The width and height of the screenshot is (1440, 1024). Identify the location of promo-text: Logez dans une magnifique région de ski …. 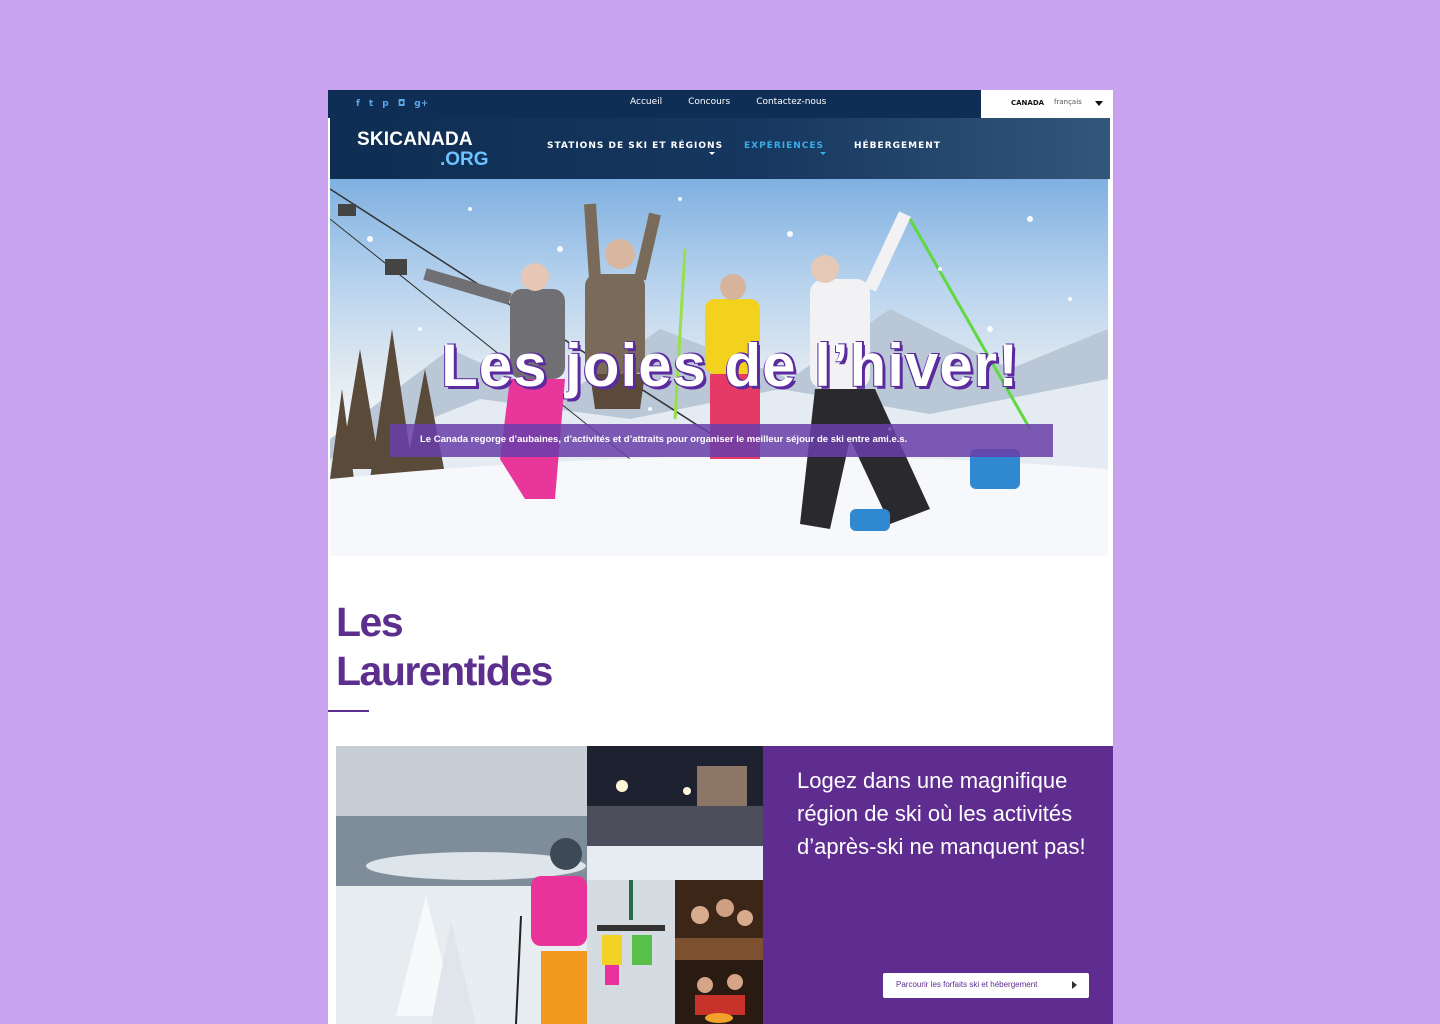
(941, 813).